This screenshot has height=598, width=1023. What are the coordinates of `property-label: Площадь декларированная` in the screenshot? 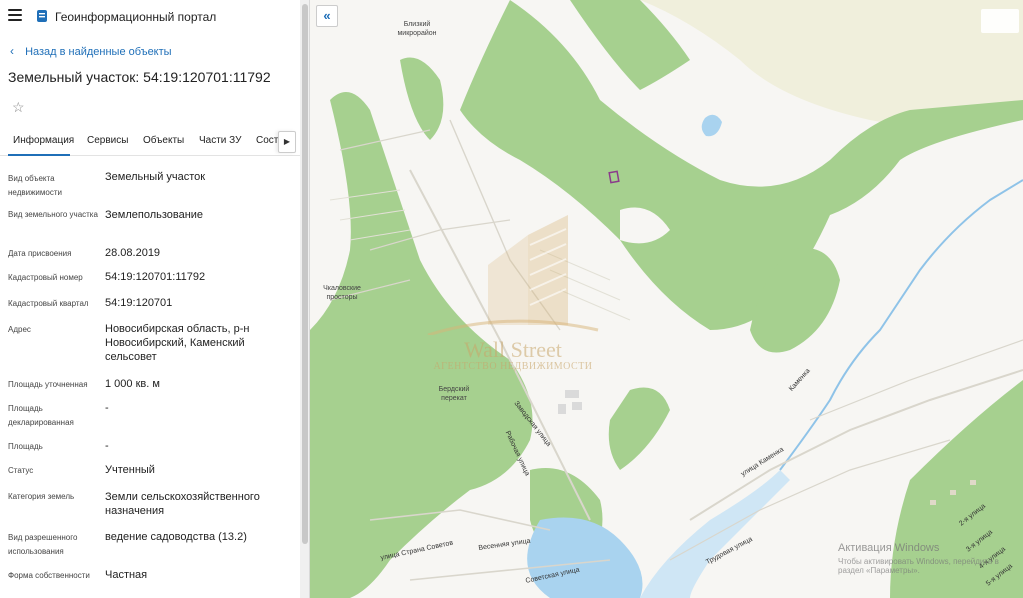 It's located at (41, 415).